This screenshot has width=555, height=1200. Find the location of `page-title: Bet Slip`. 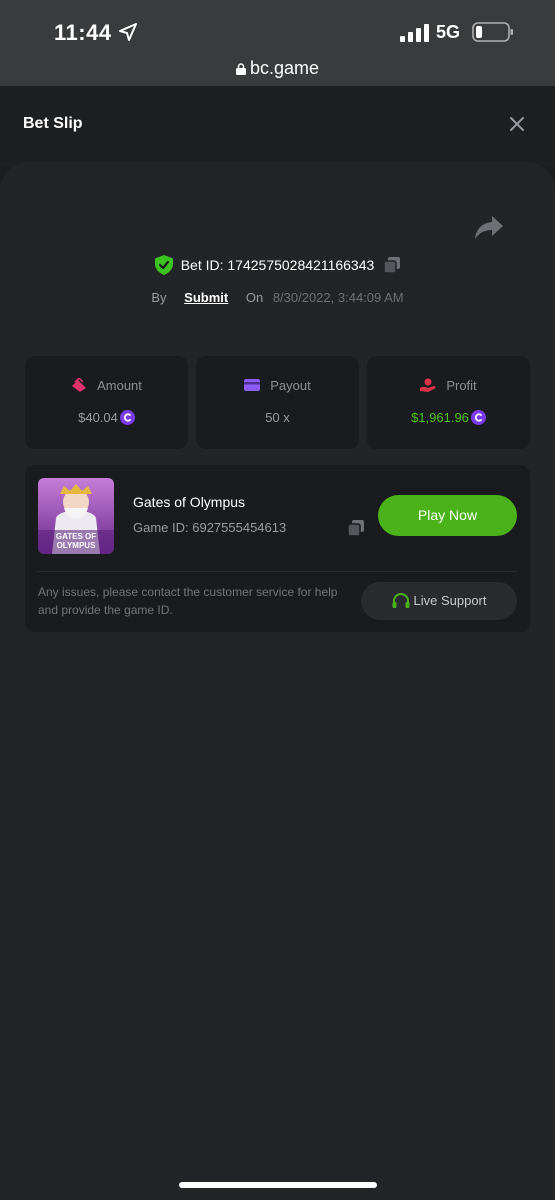

page-title: Bet Slip is located at coordinates (53, 123).